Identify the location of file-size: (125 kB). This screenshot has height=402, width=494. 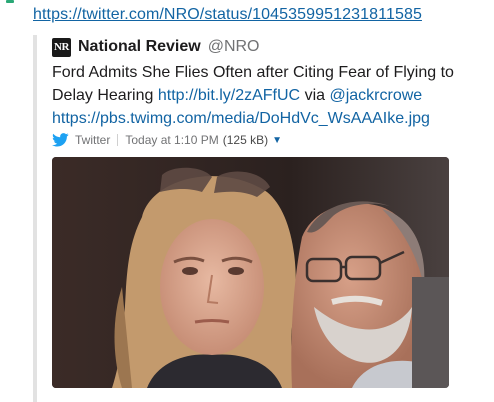
(245, 140).